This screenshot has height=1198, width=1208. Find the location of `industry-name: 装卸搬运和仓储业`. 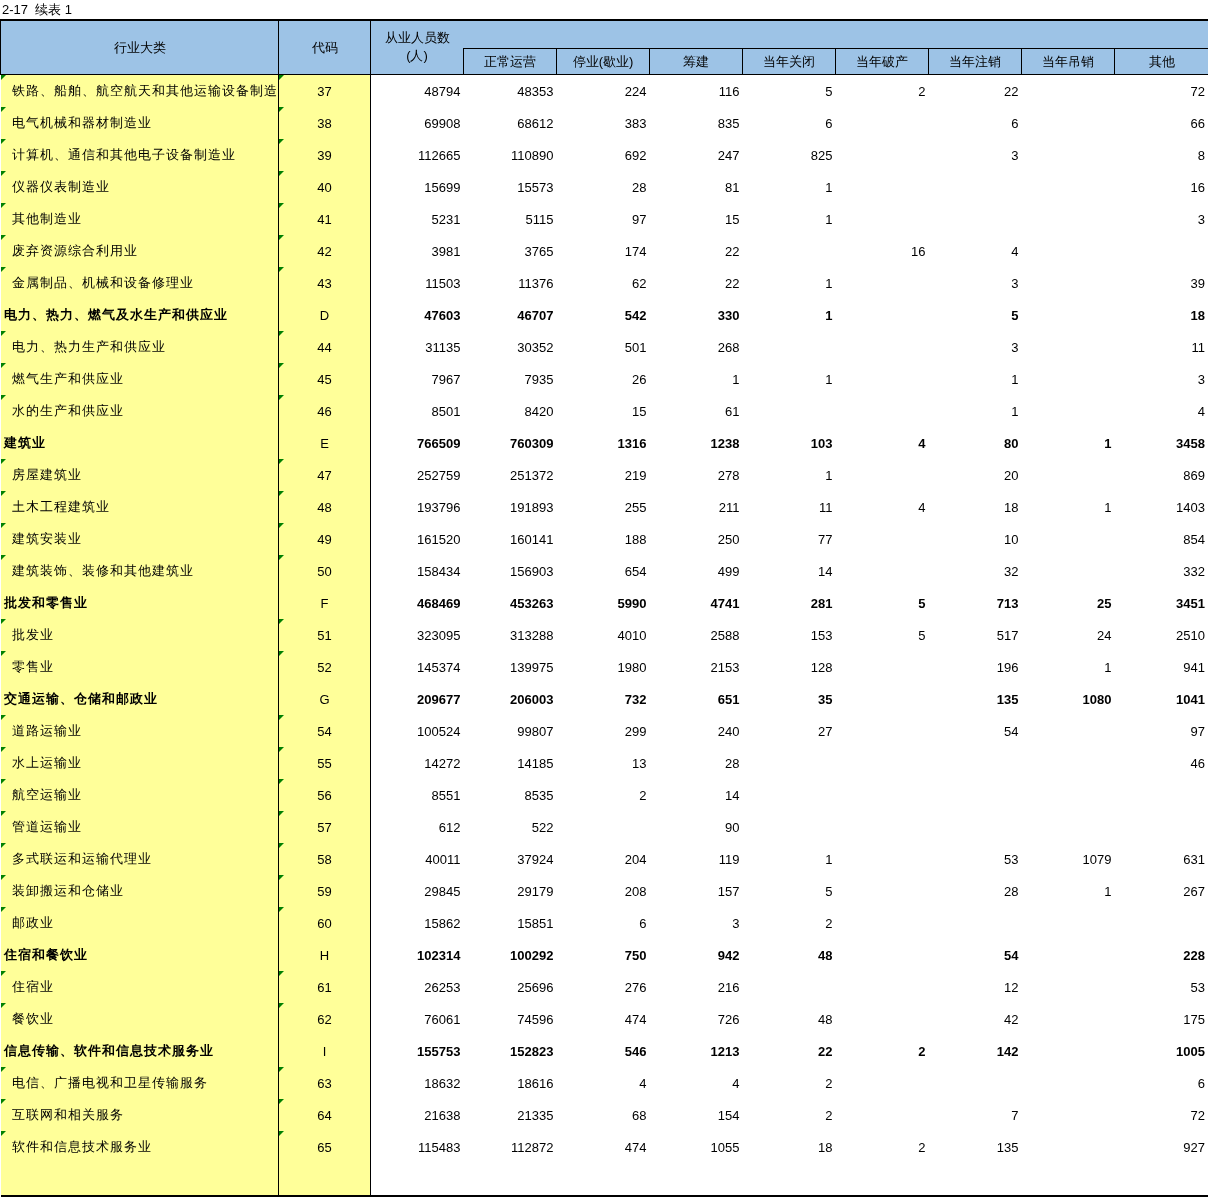

industry-name: 装卸搬运和仓储业 is located at coordinates (67, 890).